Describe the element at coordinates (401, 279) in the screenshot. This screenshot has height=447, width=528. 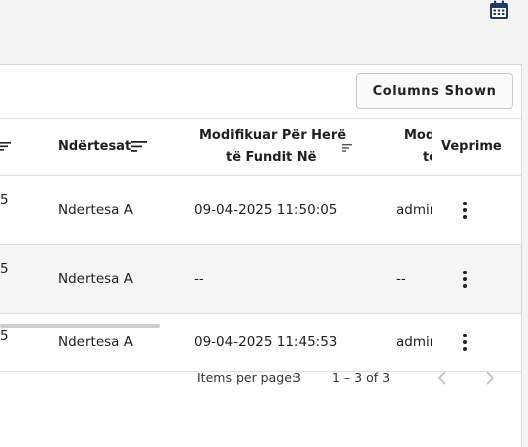
I see `modified-by-cell: --` at that location.